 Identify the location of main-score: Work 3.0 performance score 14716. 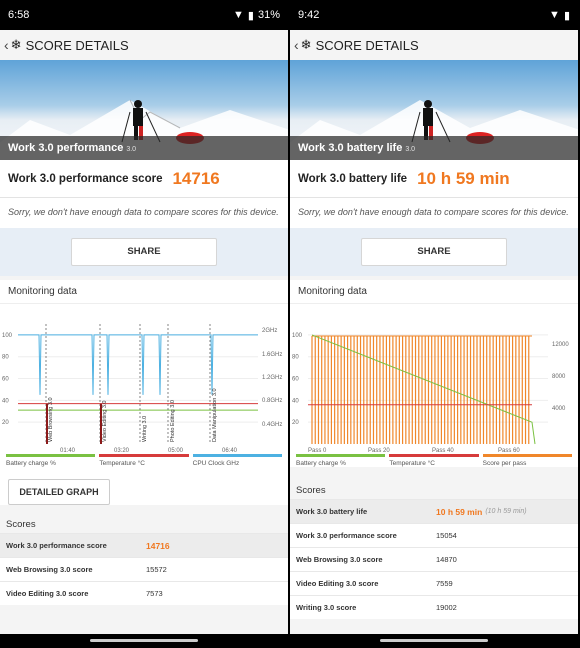
(144, 179).